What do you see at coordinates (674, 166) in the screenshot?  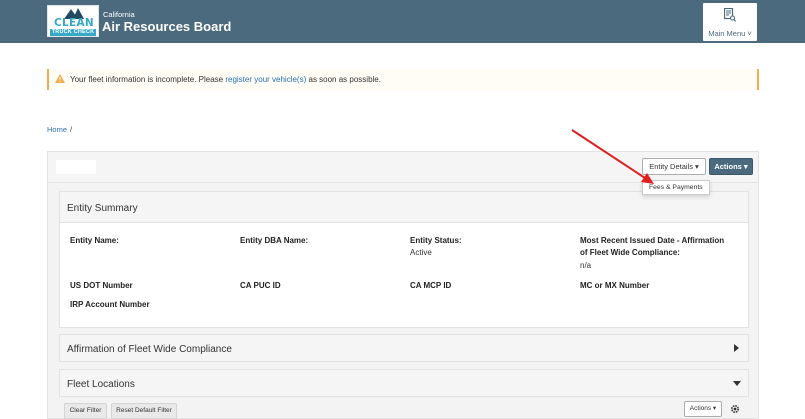 I see `entity-details-button: Entity Details ▾` at bounding box center [674, 166].